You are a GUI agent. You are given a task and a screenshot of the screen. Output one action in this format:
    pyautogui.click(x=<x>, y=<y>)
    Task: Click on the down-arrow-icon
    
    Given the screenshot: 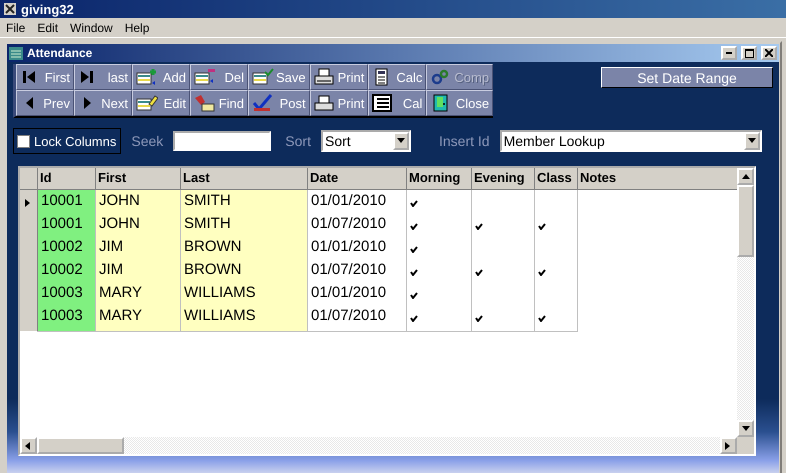 What is the action you would take?
    pyautogui.click(x=745, y=428)
    